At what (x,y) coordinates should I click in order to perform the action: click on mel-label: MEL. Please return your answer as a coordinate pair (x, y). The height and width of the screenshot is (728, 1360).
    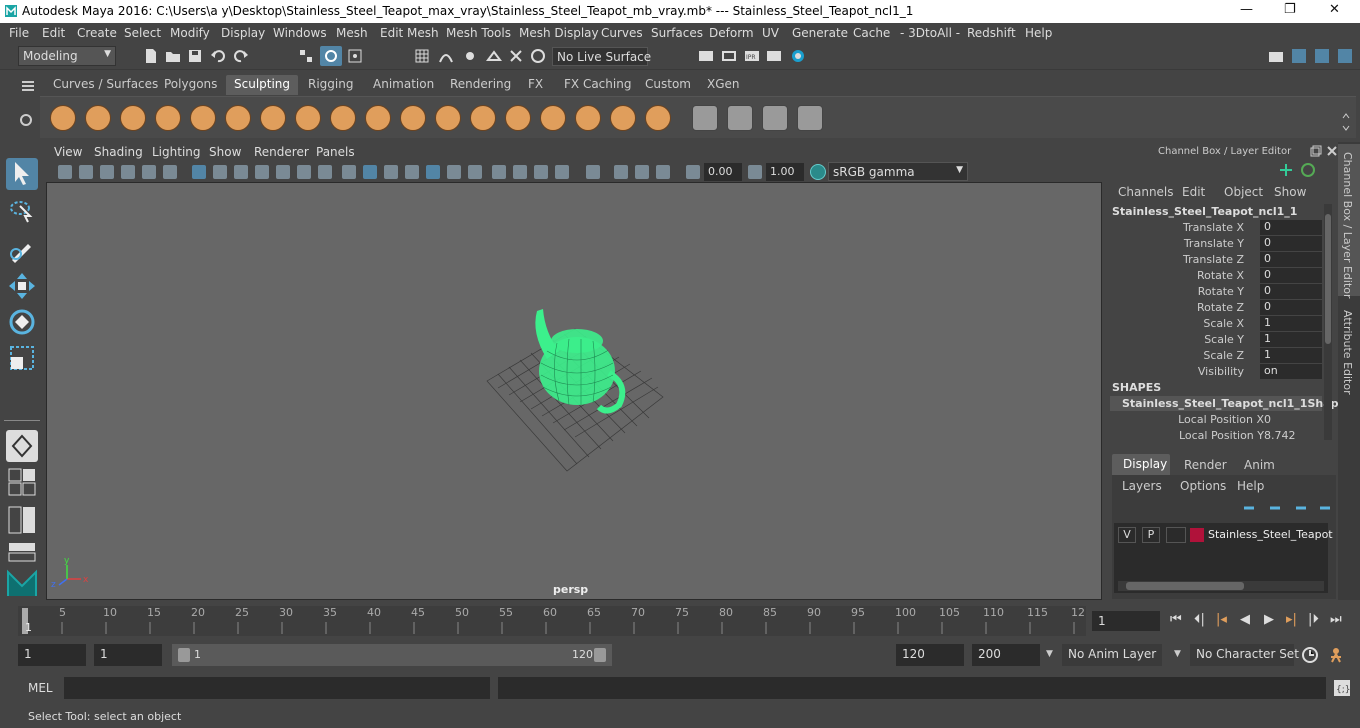
    Looking at the image, I should click on (40, 688).